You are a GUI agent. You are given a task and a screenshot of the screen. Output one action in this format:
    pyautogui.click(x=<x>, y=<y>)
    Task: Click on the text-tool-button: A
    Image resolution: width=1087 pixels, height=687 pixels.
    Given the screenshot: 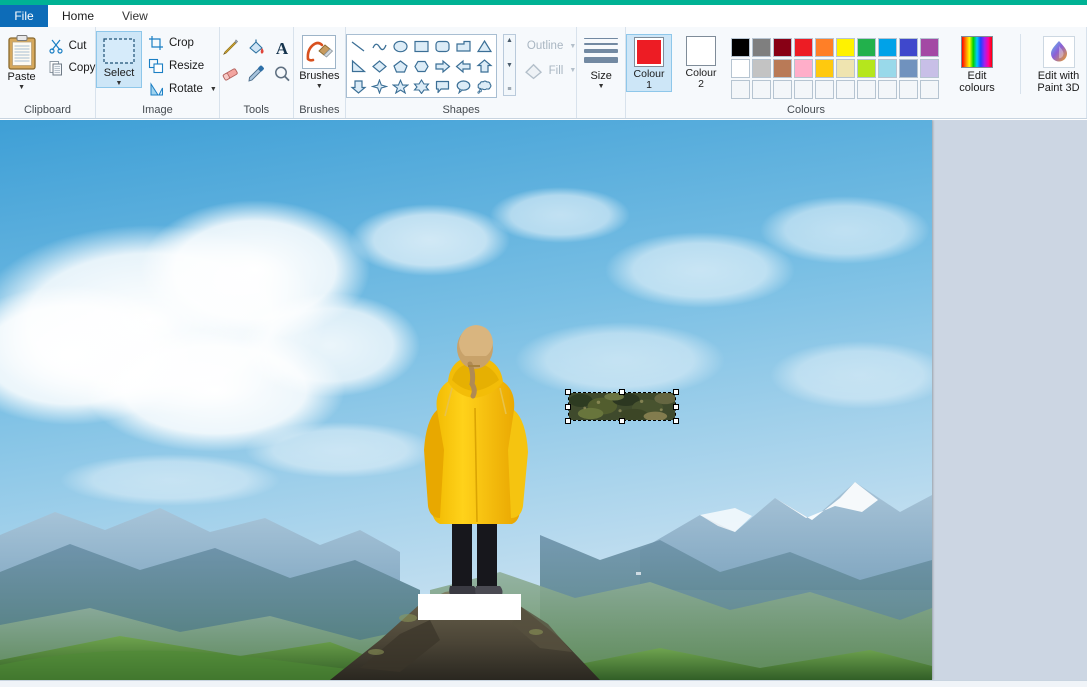 What is the action you would take?
    pyautogui.click(x=282, y=48)
    